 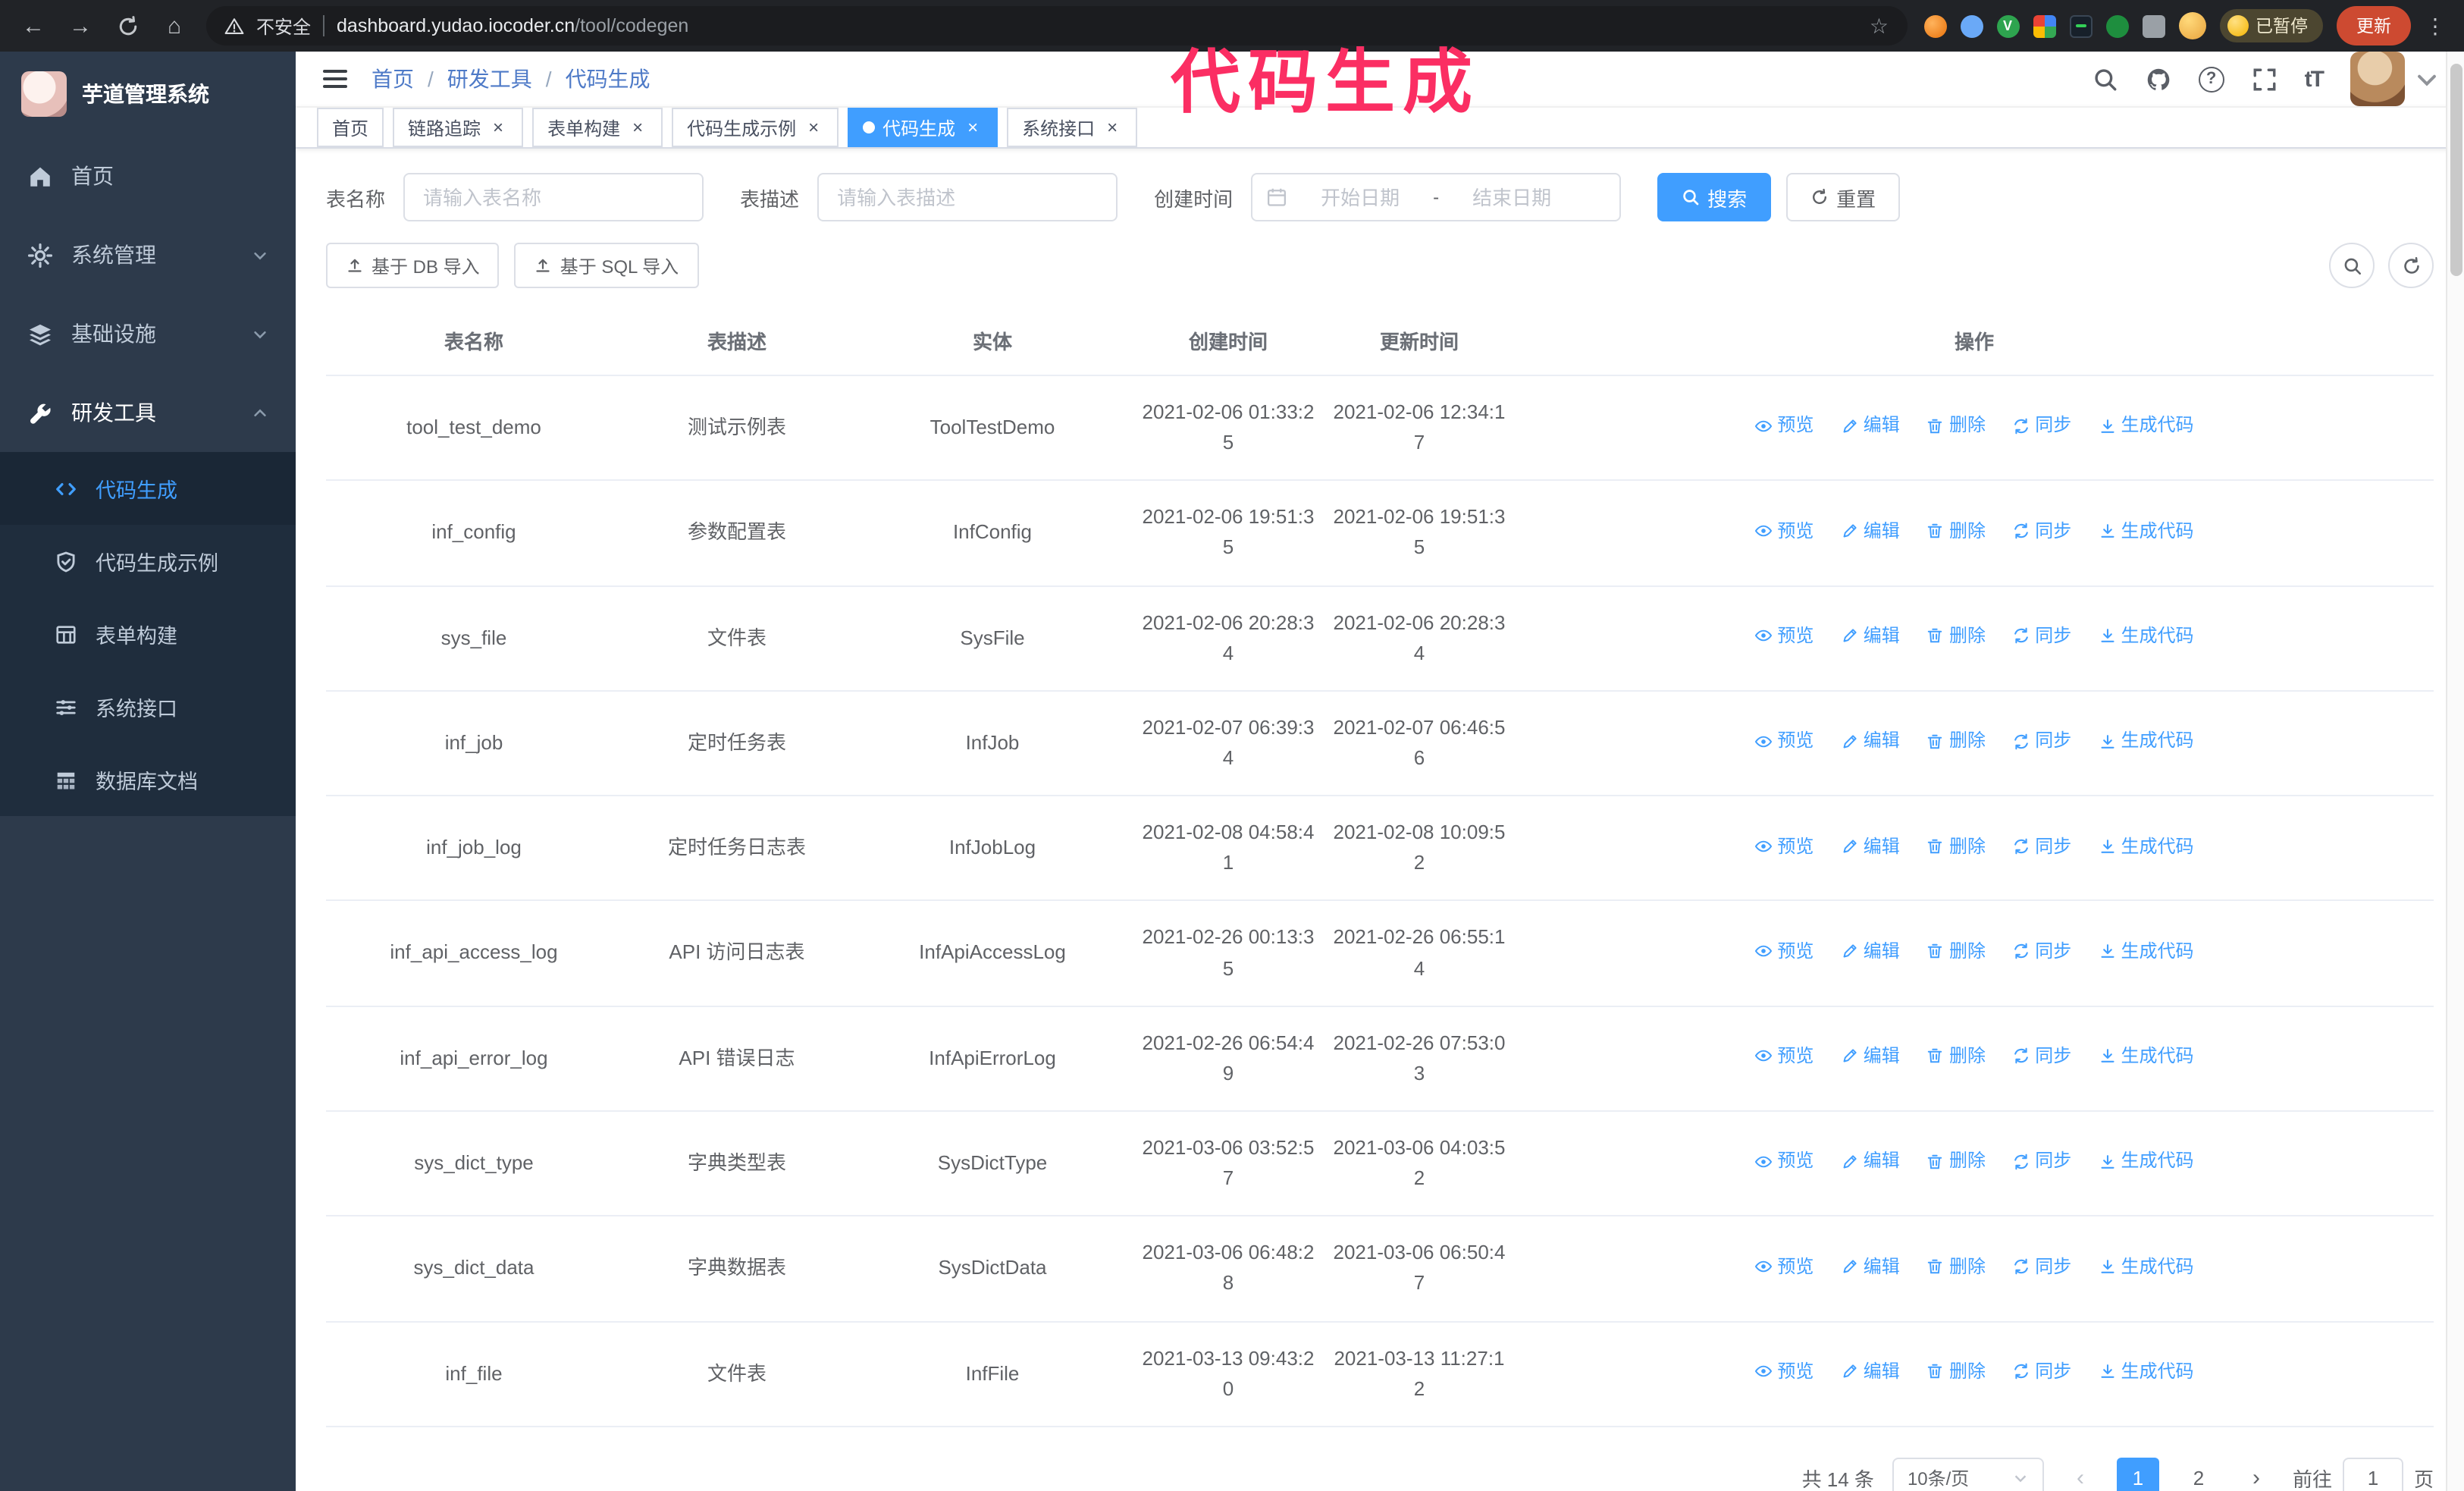 I want to click on scrollbar-thumb, so click(x=2456, y=170).